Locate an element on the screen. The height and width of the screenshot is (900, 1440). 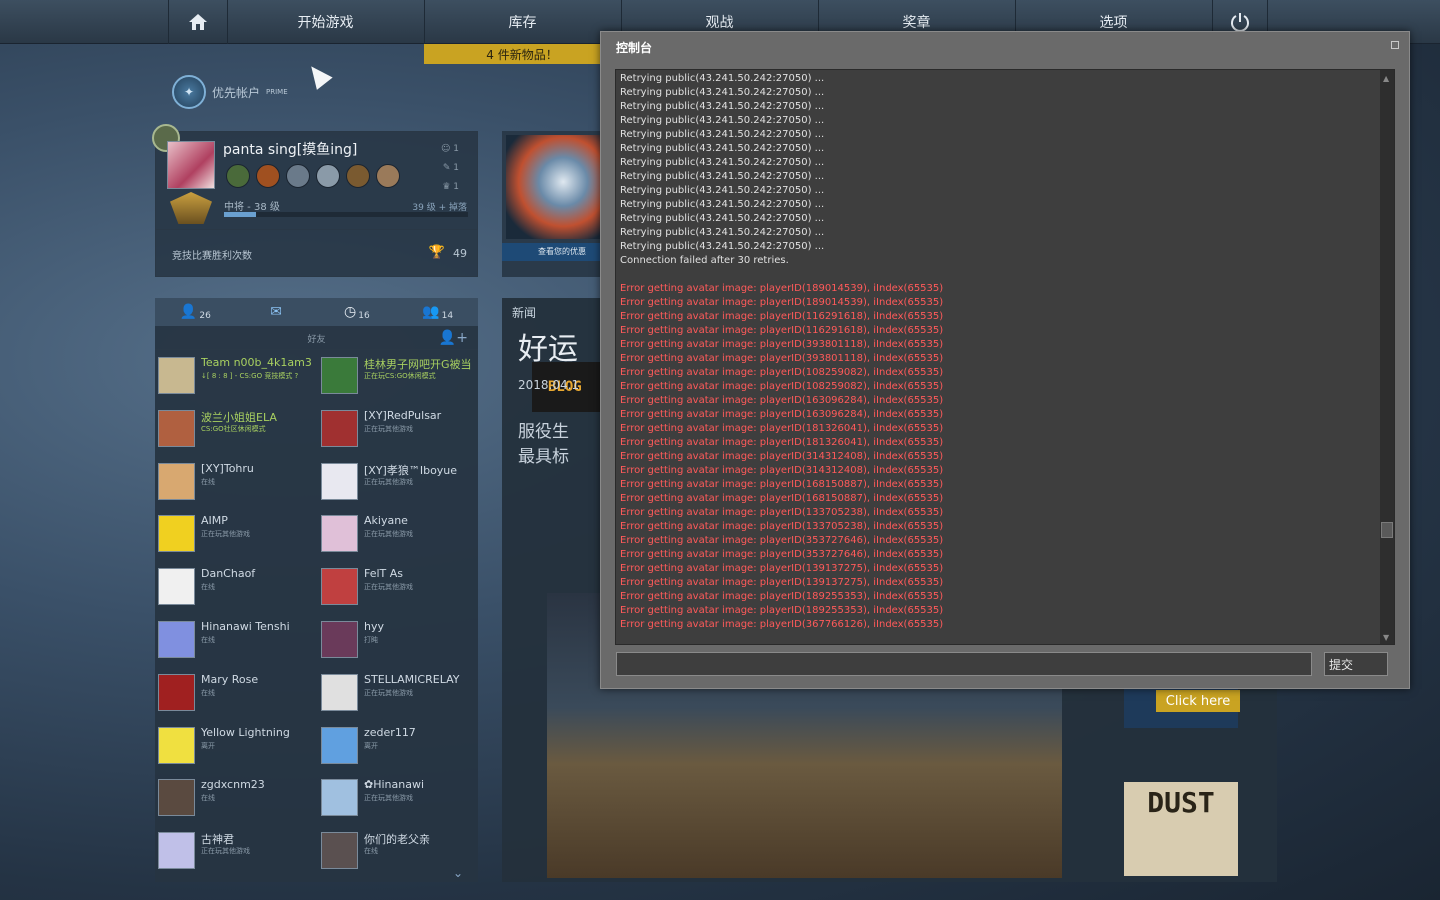
tab-friends: 👤 26 is located at coordinates (195, 312).